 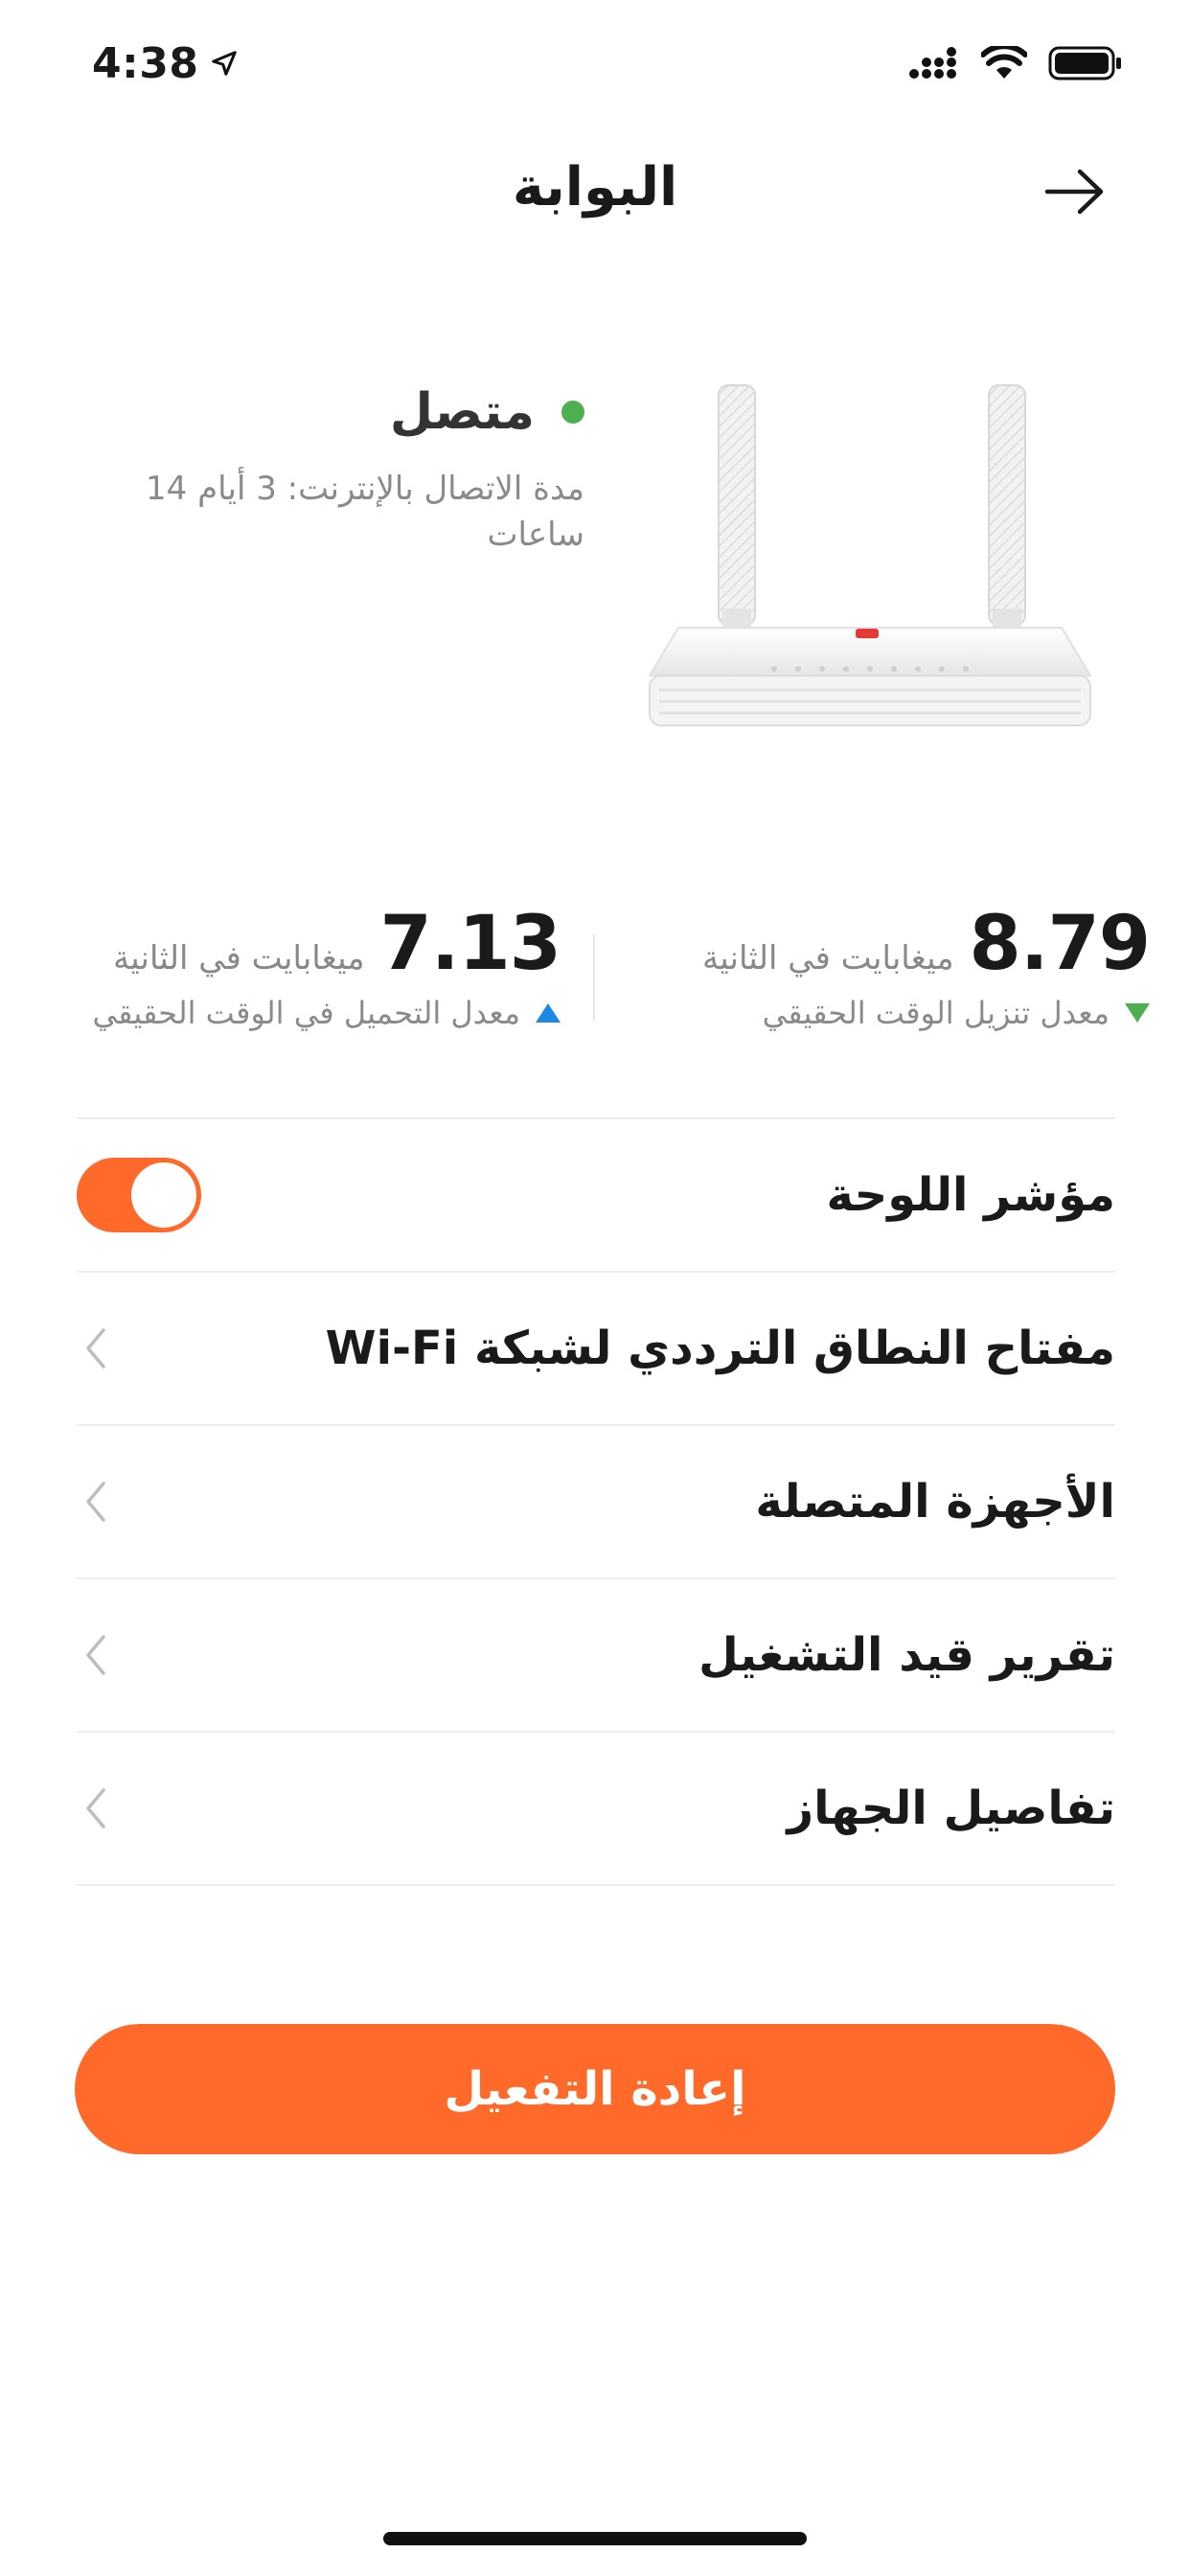 I want to click on status-dot-icon, so click(x=573, y=412).